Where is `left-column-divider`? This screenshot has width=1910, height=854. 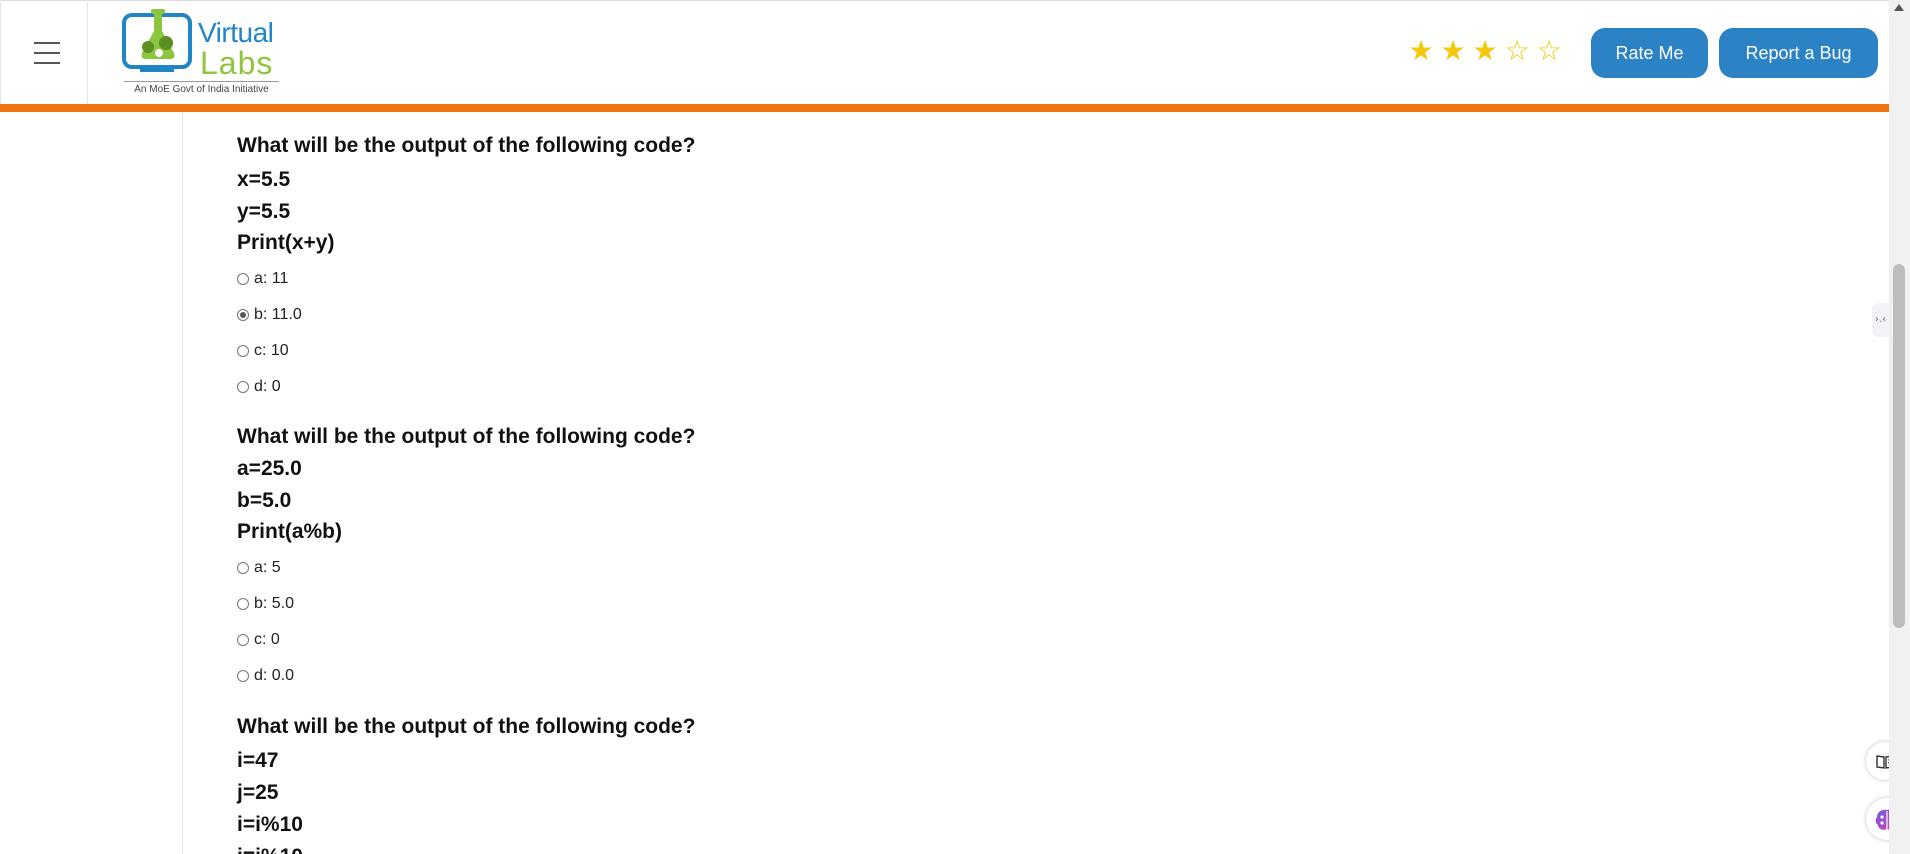
left-column-divider is located at coordinates (182, 483).